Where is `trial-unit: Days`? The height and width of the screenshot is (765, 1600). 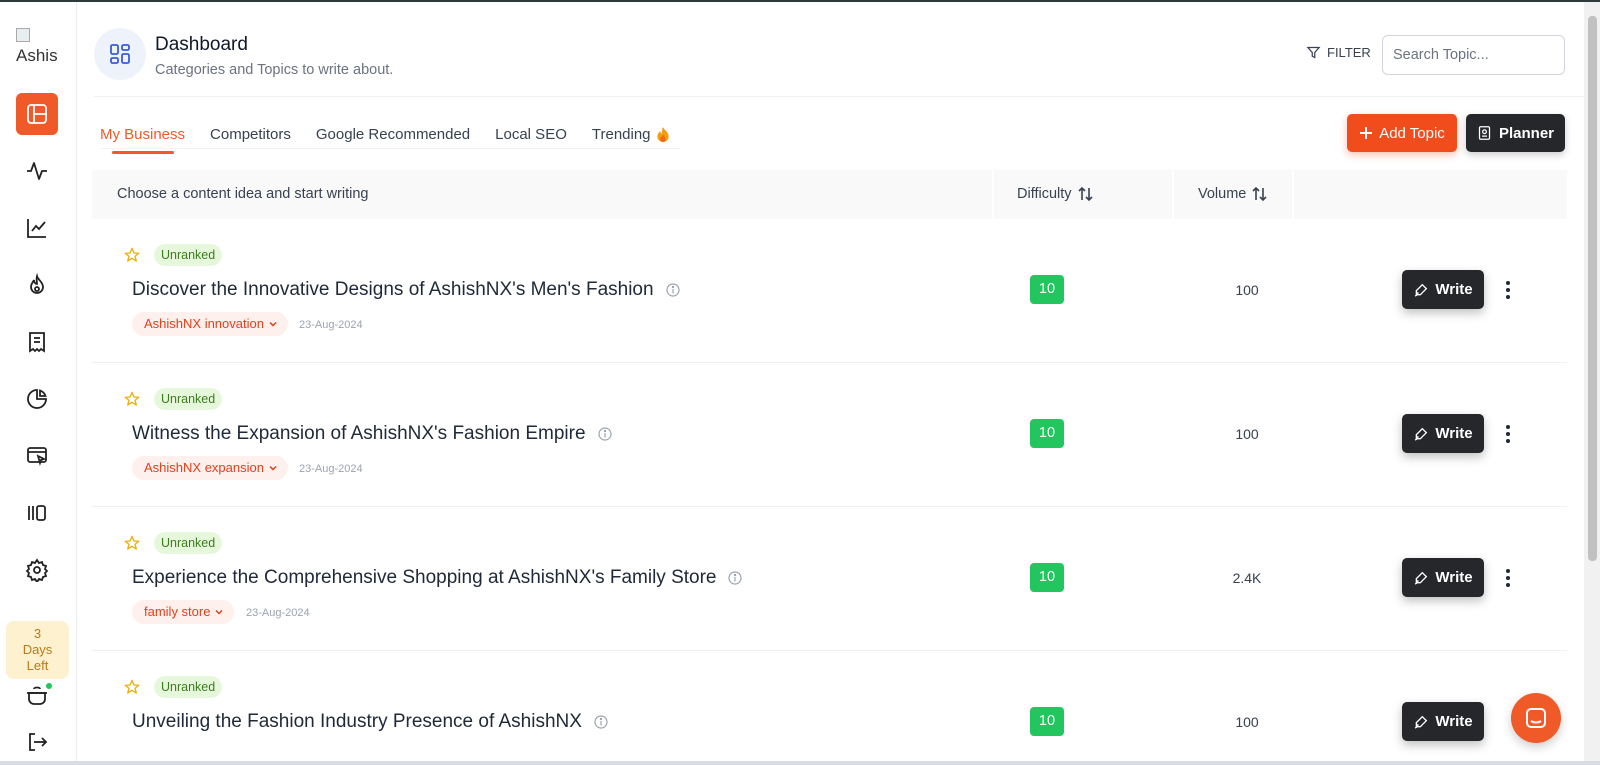 trial-unit: Days is located at coordinates (37, 649).